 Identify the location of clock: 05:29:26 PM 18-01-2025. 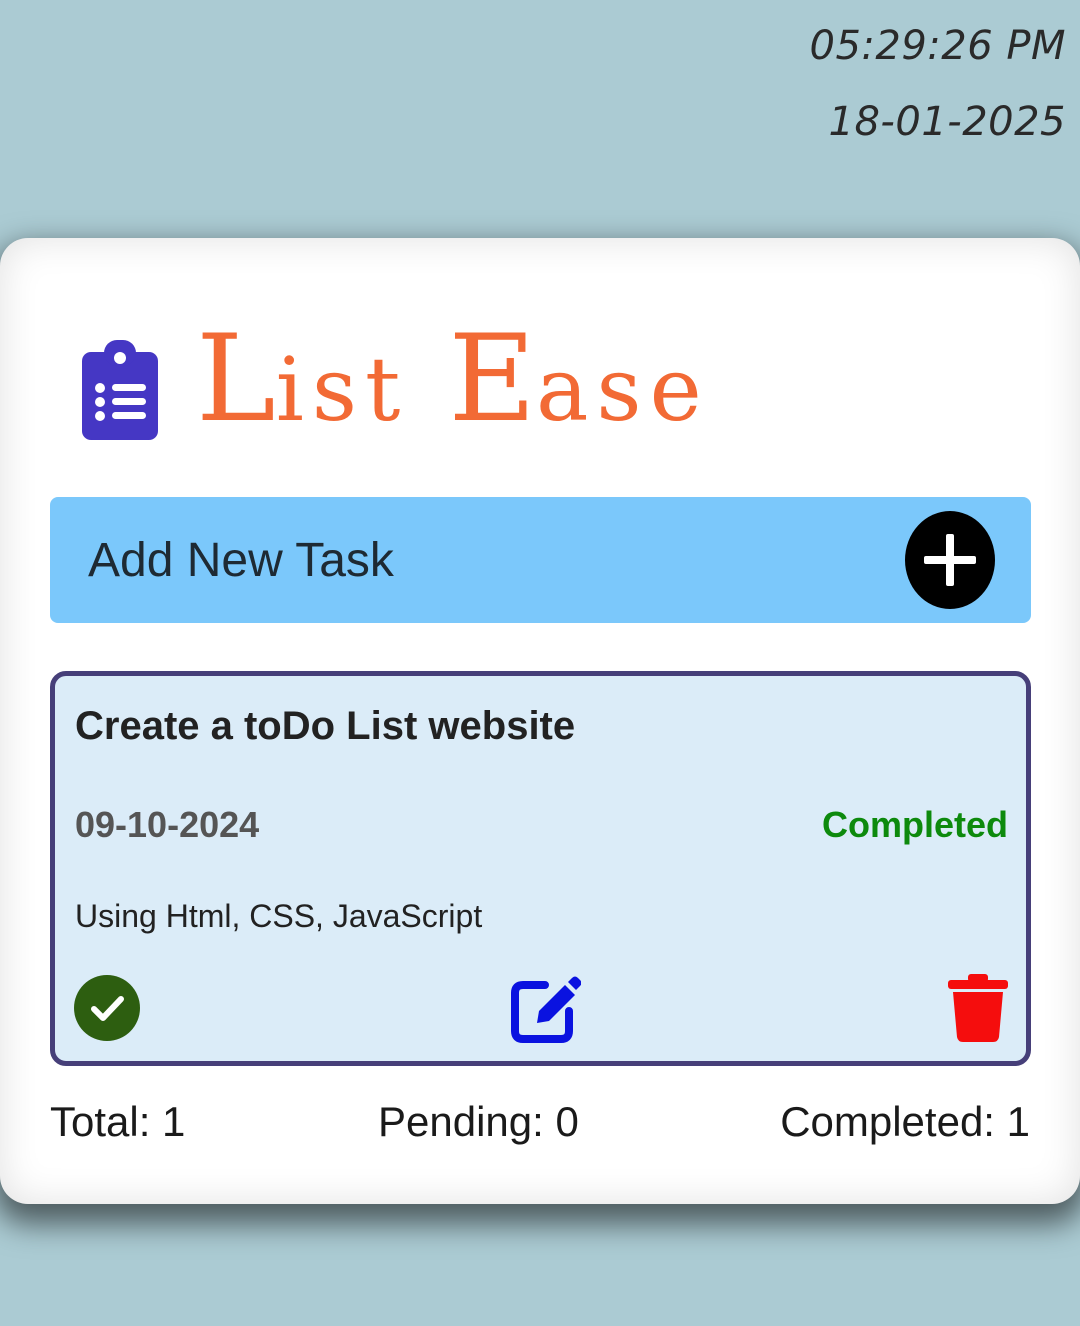
(938, 84).